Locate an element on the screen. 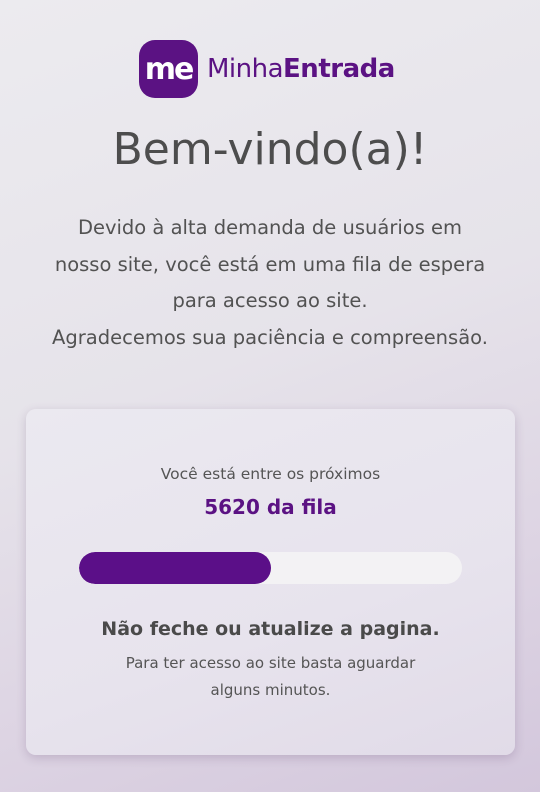 Image resolution: width=540 pixels, height=792 pixels. queue-lead-text: Você está entre os próximos is located at coordinates (270, 474).